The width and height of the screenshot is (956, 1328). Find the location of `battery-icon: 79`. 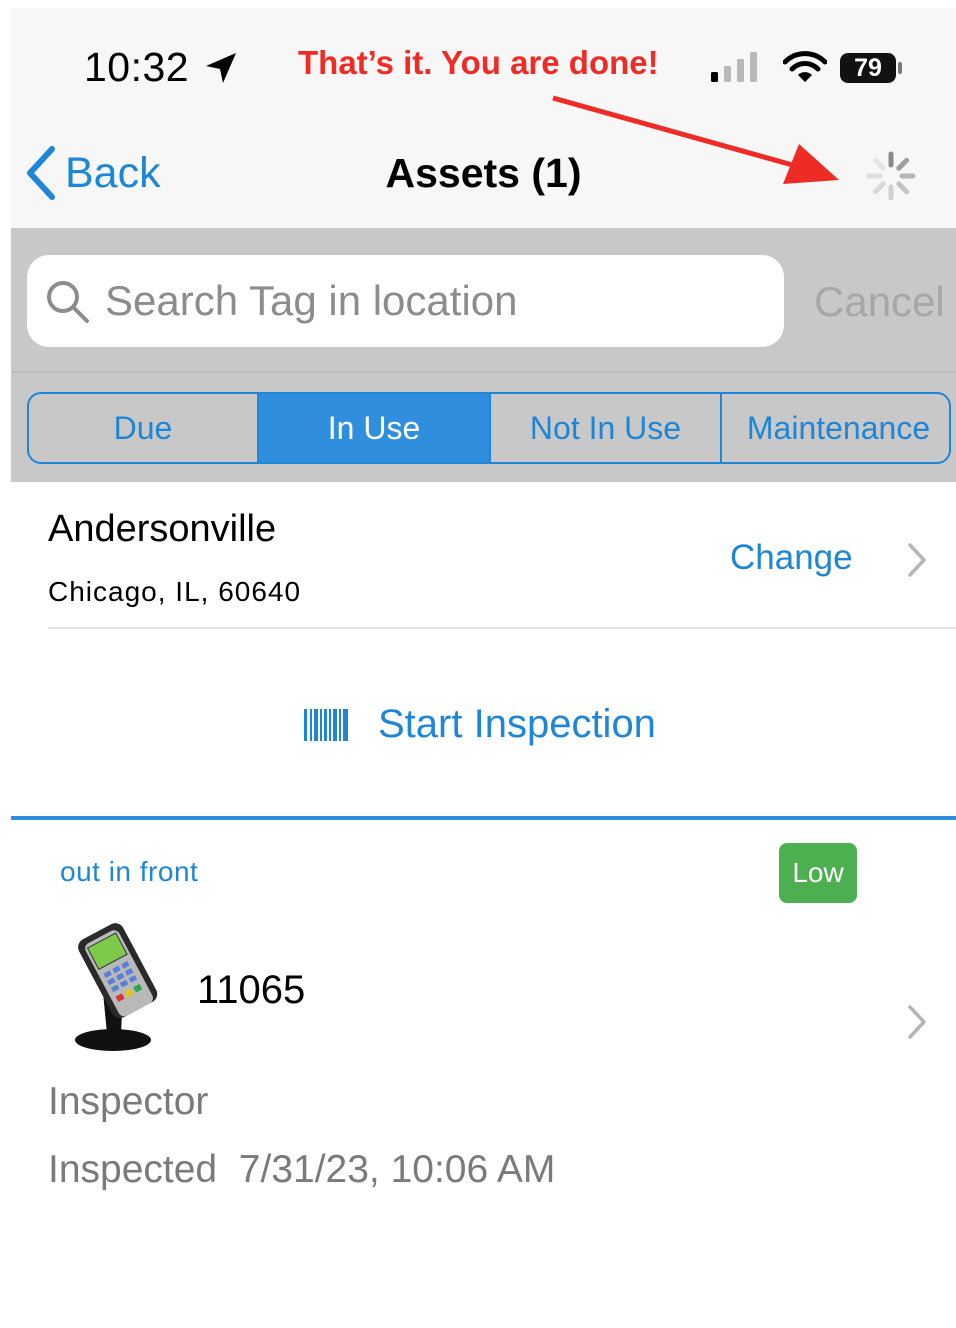

battery-icon: 79 is located at coordinates (872, 70).